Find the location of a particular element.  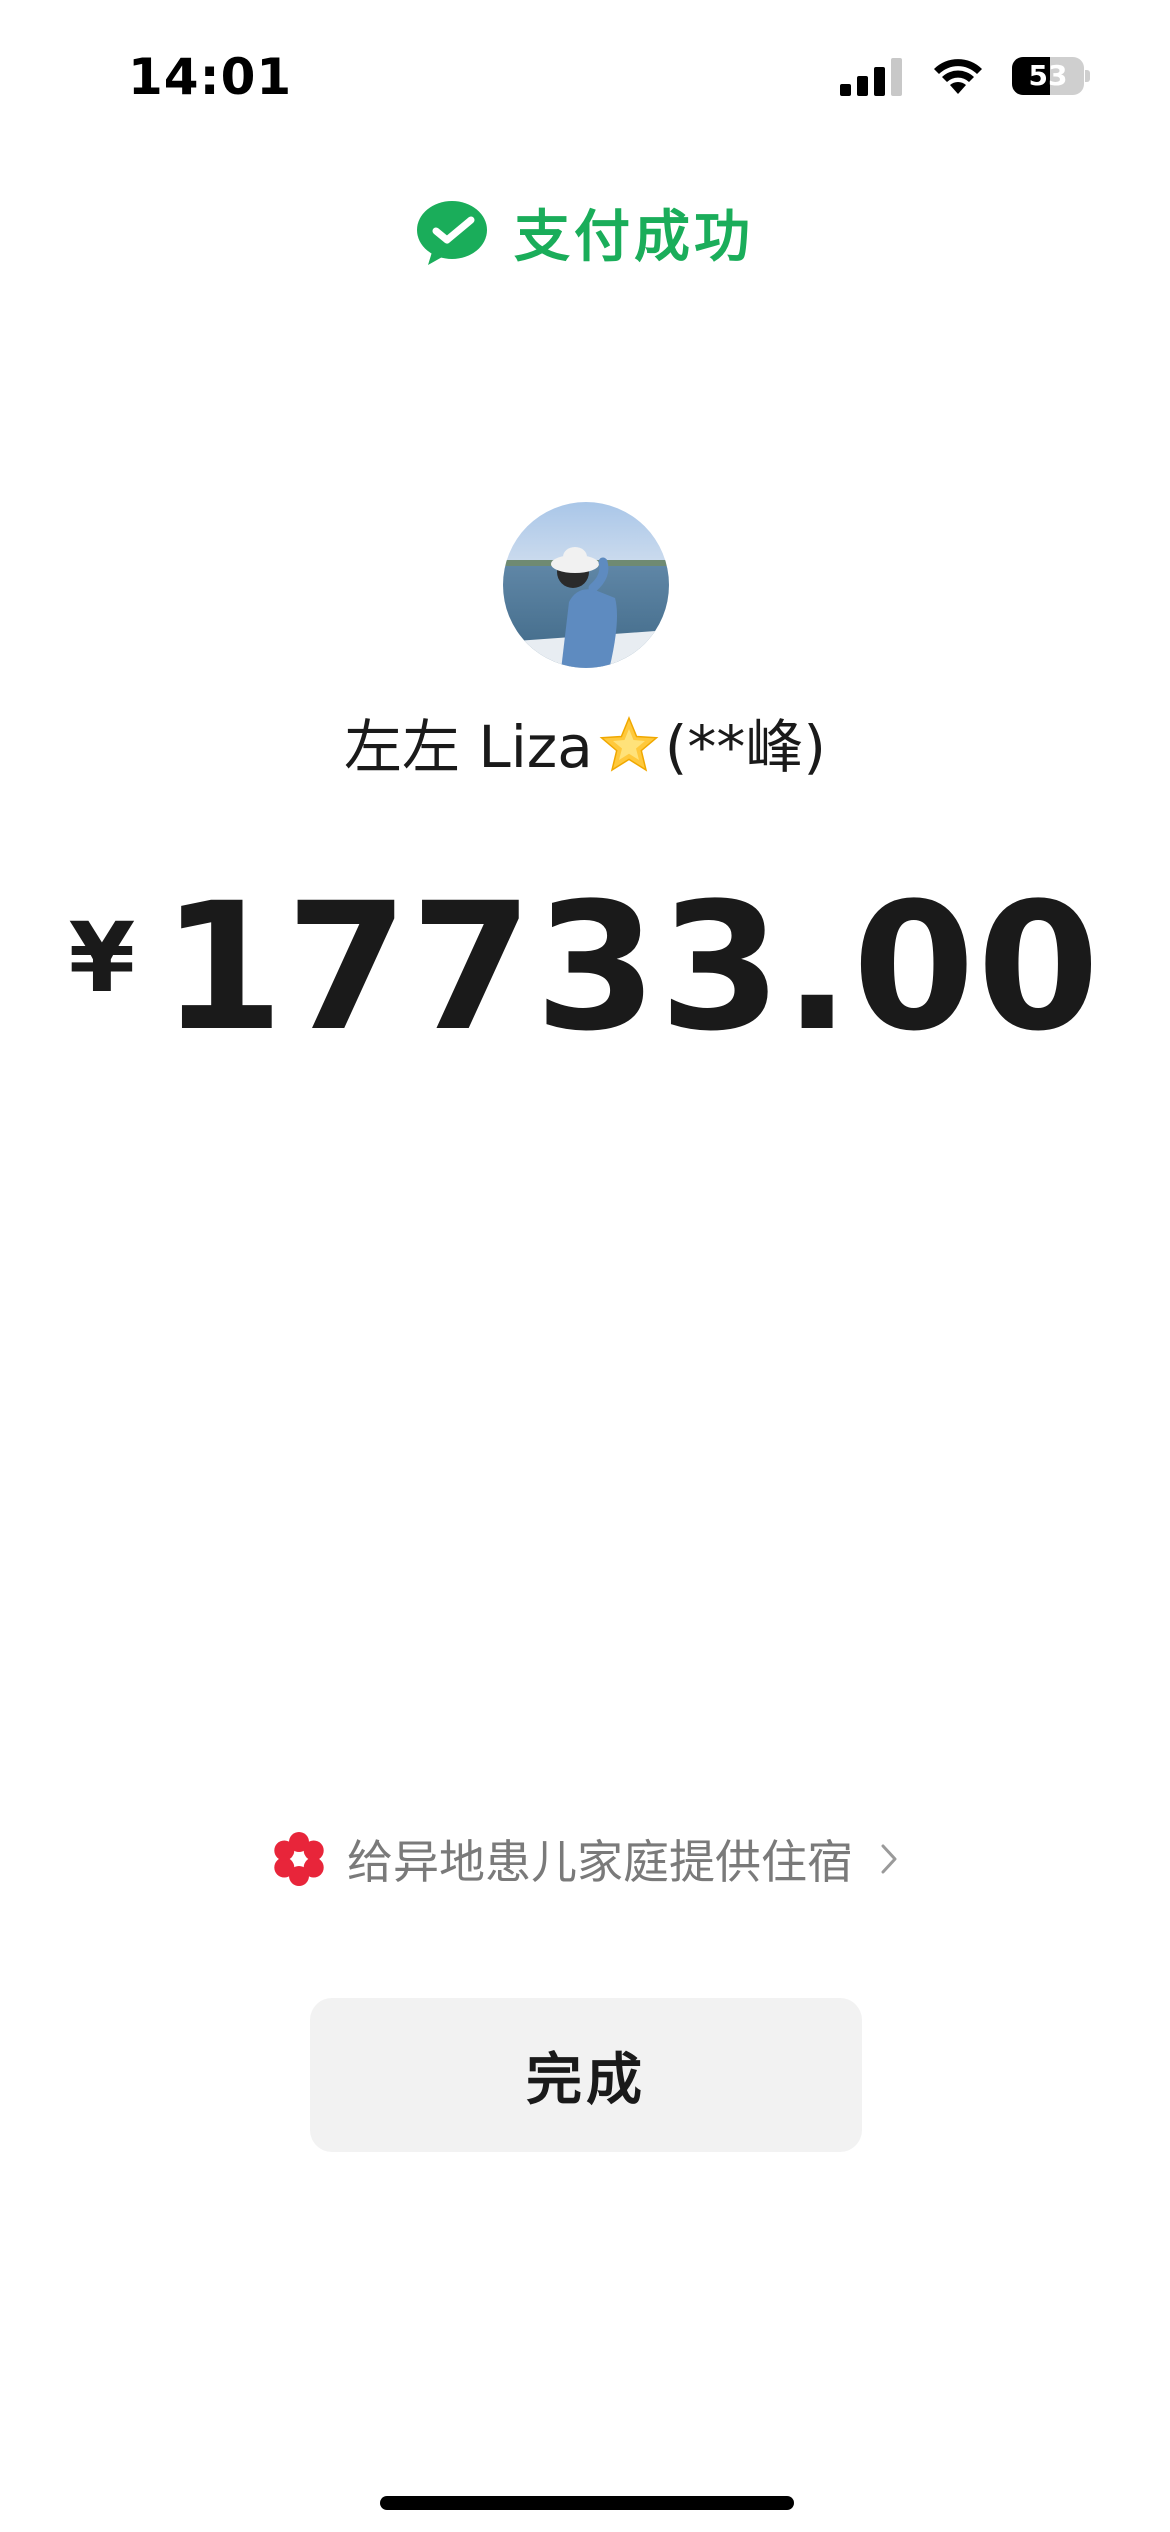

battery-level: 53 is located at coordinates (1048, 75).